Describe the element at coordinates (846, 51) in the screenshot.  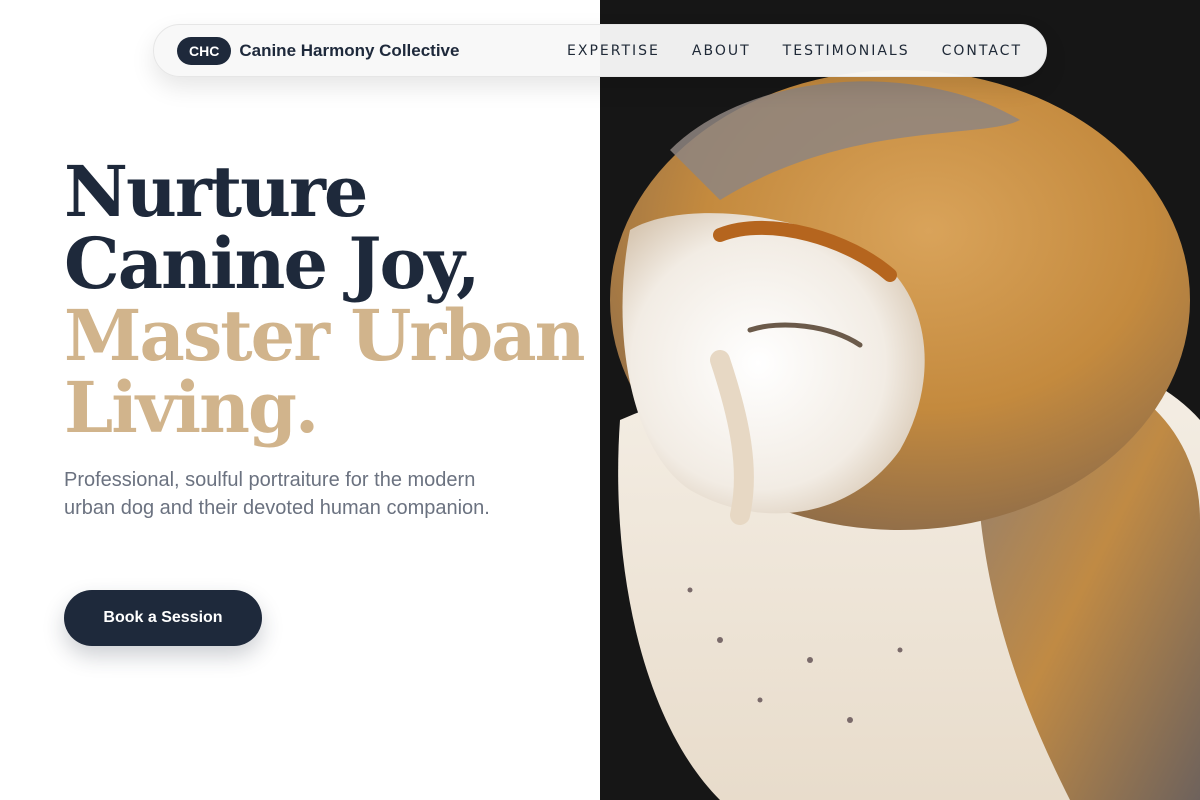
I see `nav-link-testimonials: TESTIMONIALS` at that location.